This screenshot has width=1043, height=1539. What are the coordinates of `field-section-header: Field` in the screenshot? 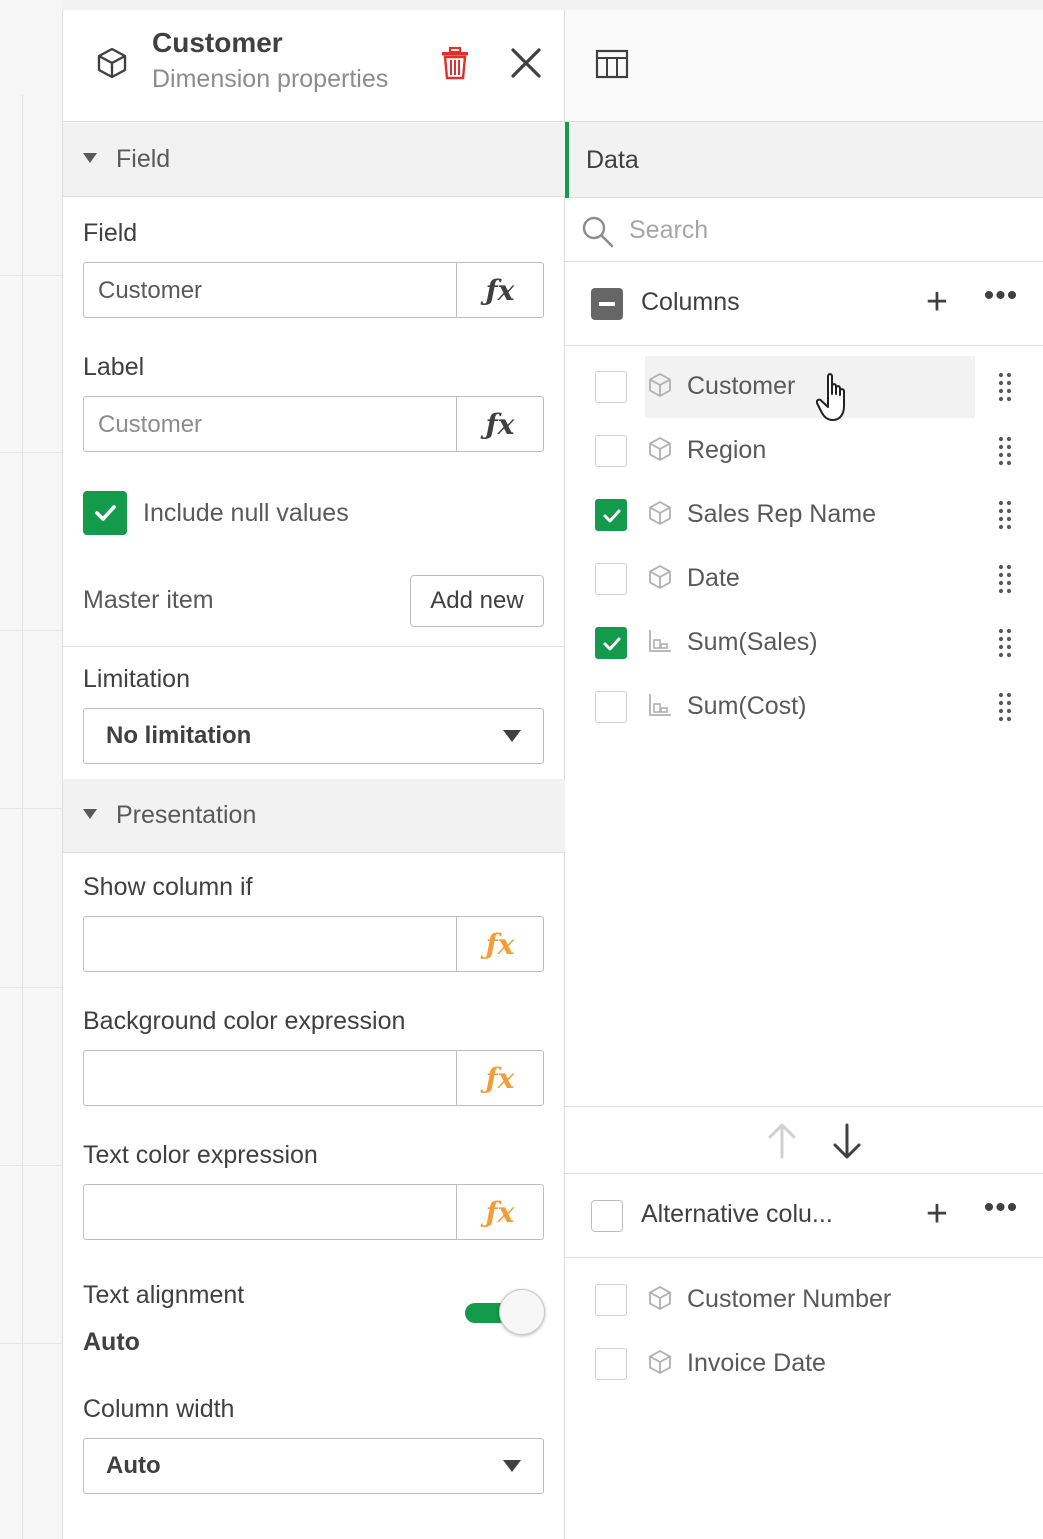 It's located at (314, 160).